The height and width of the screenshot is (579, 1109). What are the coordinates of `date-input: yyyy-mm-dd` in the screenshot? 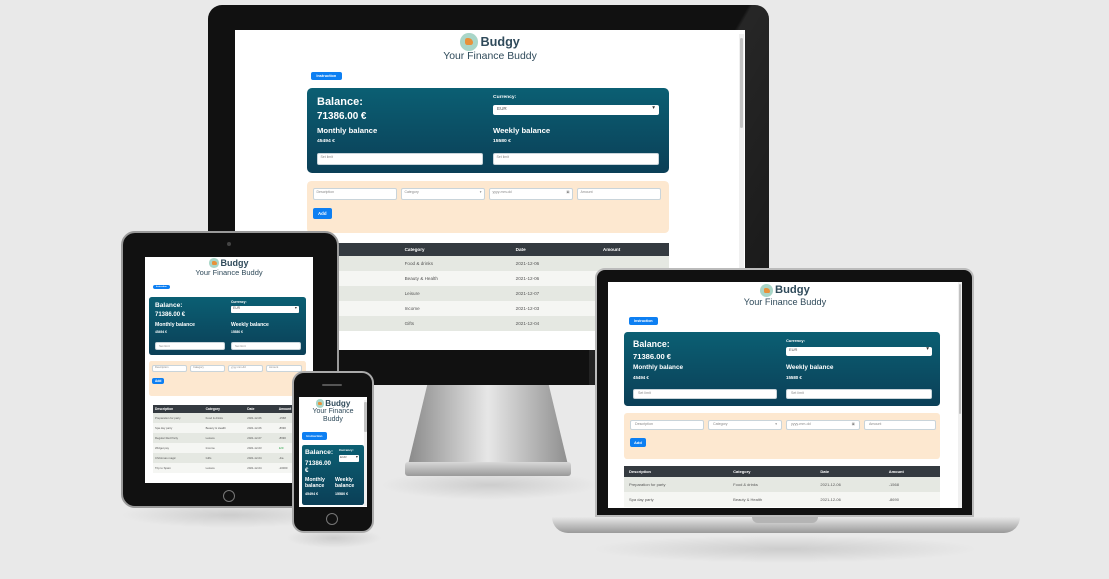 It's located at (245, 368).